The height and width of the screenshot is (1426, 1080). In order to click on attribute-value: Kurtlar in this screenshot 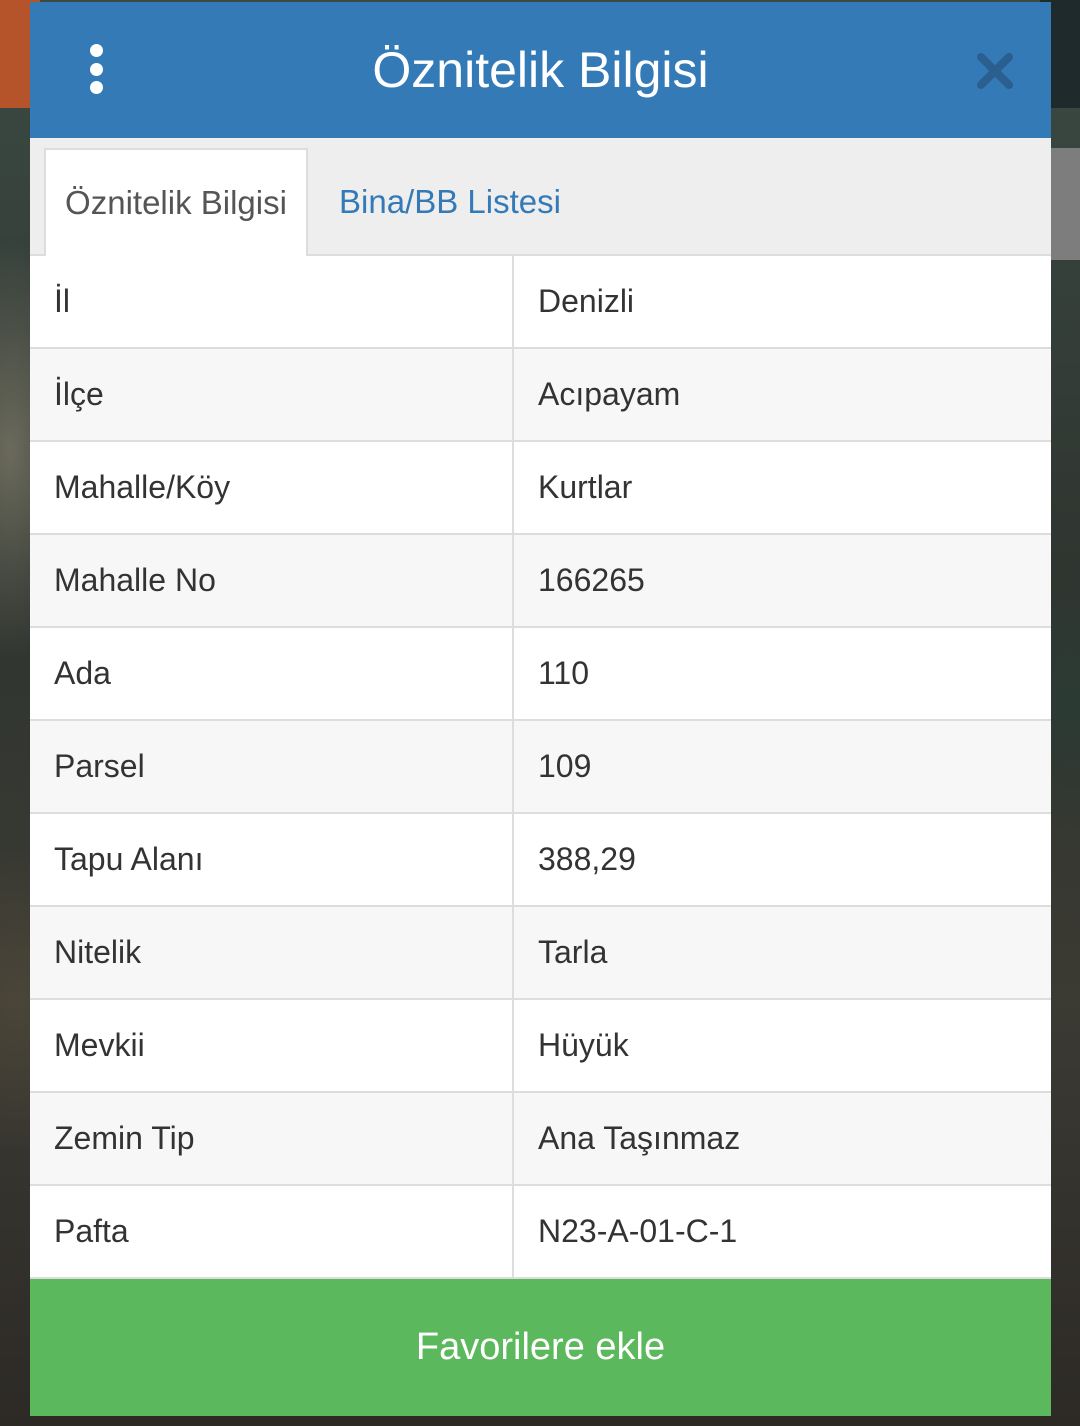, I will do `click(585, 487)`.